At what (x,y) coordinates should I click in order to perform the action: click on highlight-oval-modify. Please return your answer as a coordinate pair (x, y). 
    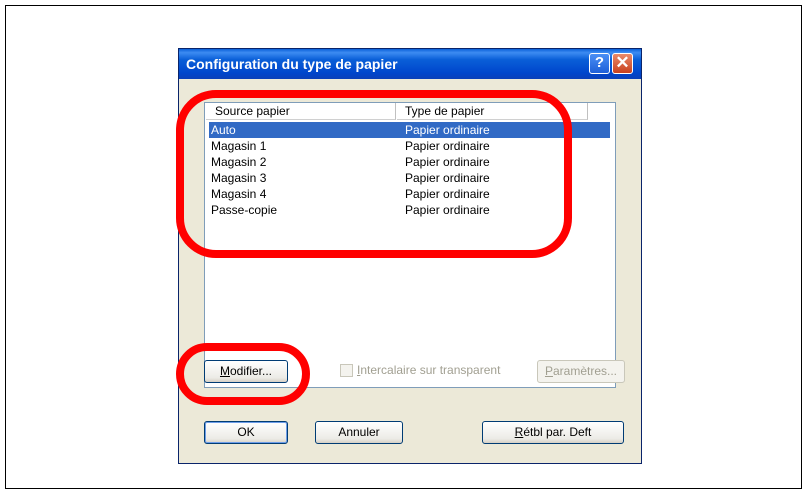
    Looking at the image, I should click on (243, 374).